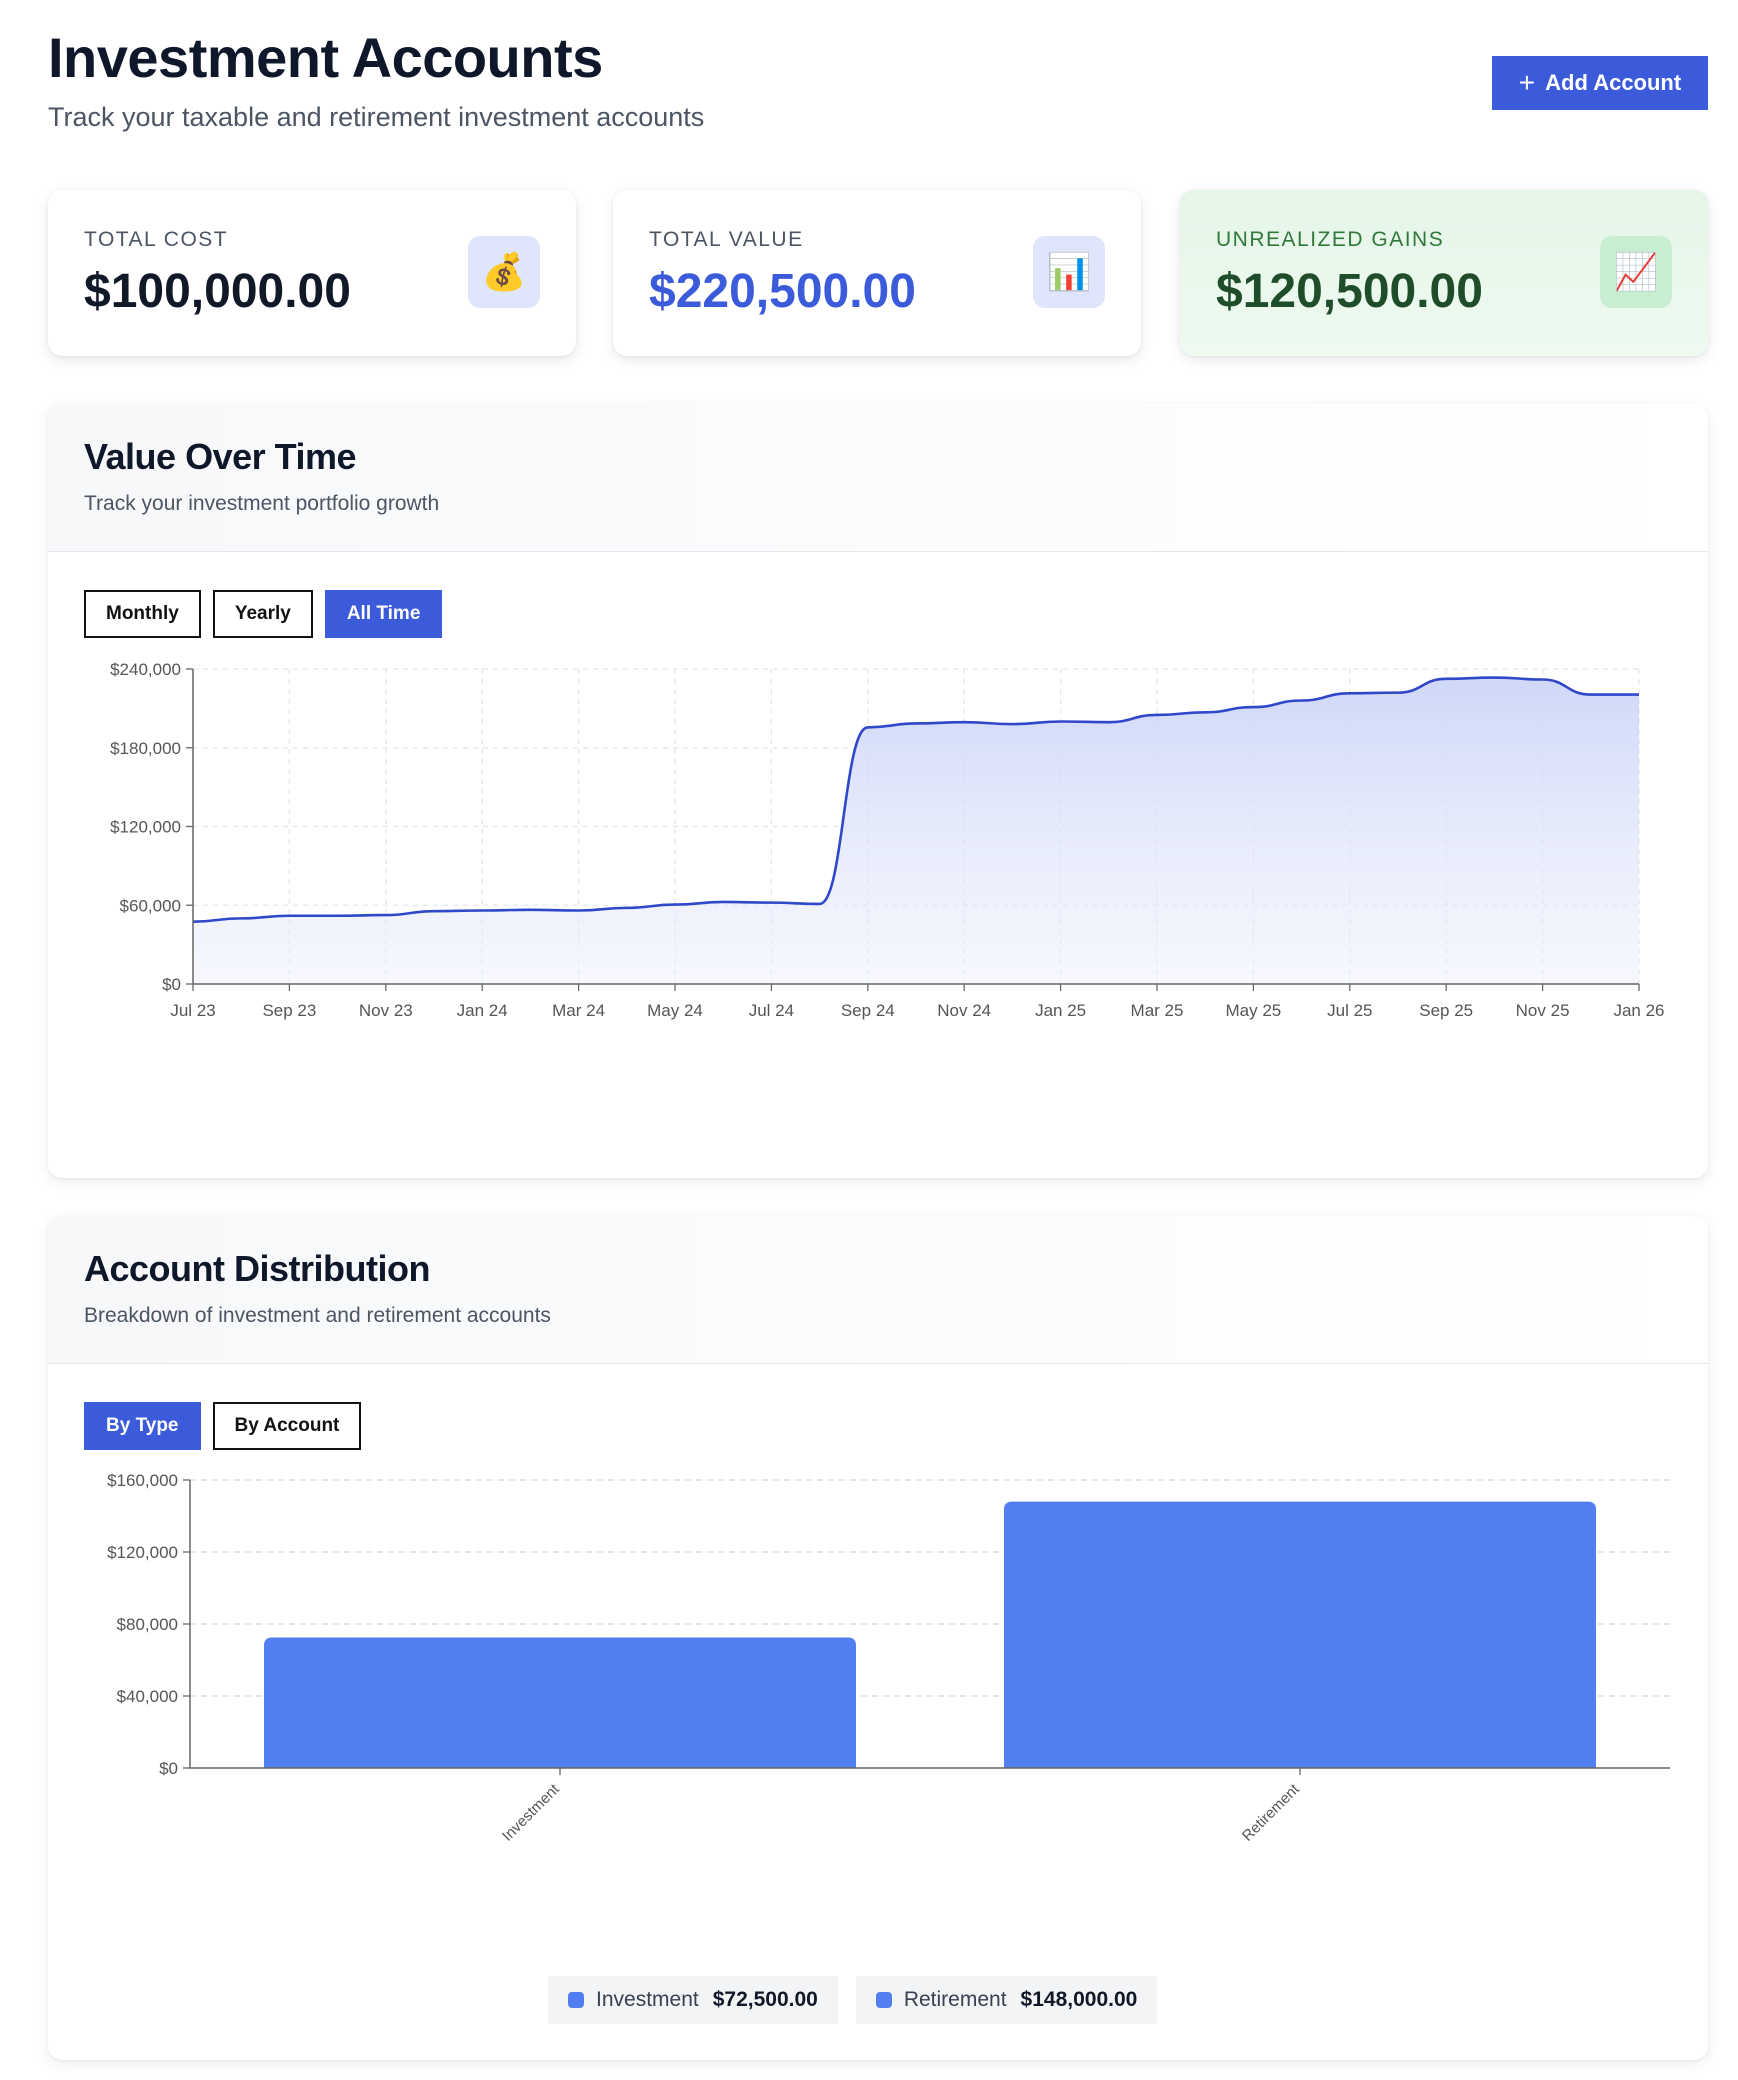 This screenshot has height=2080, width=1738. Describe the element at coordinates (147, 1696) in the screenshot. I see `y-tick-label: $40,000` at that location.